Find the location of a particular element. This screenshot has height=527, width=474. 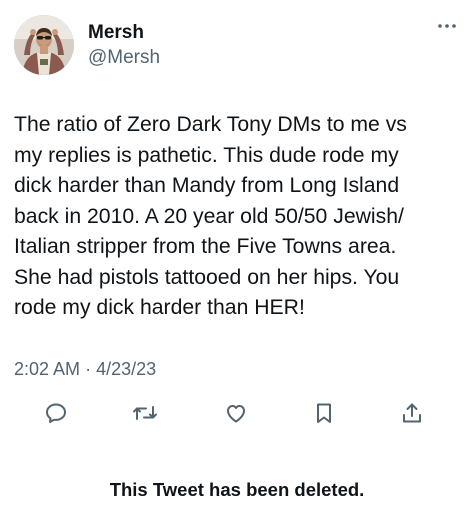

retweet-icon is located at coordinates (145, 413).